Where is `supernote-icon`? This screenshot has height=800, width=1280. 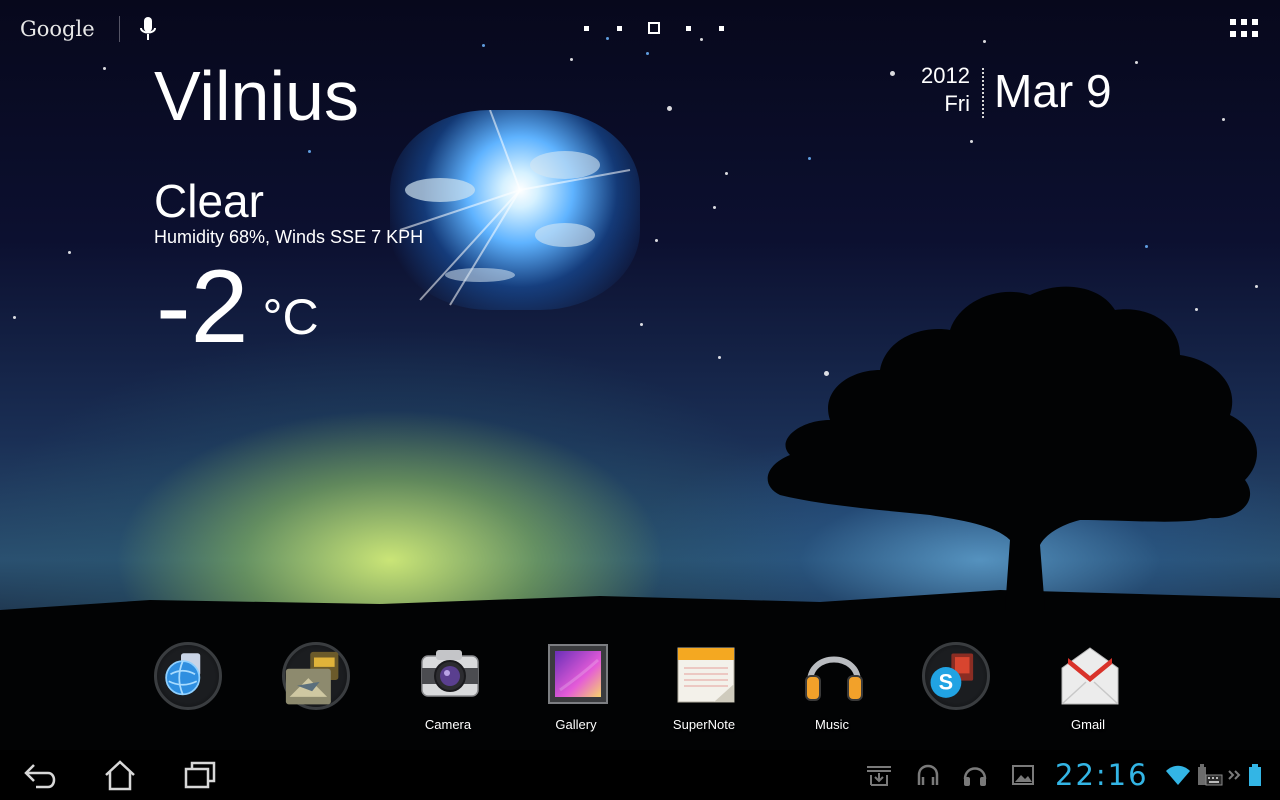
supernote-icon is located at coordinates (706, 675).